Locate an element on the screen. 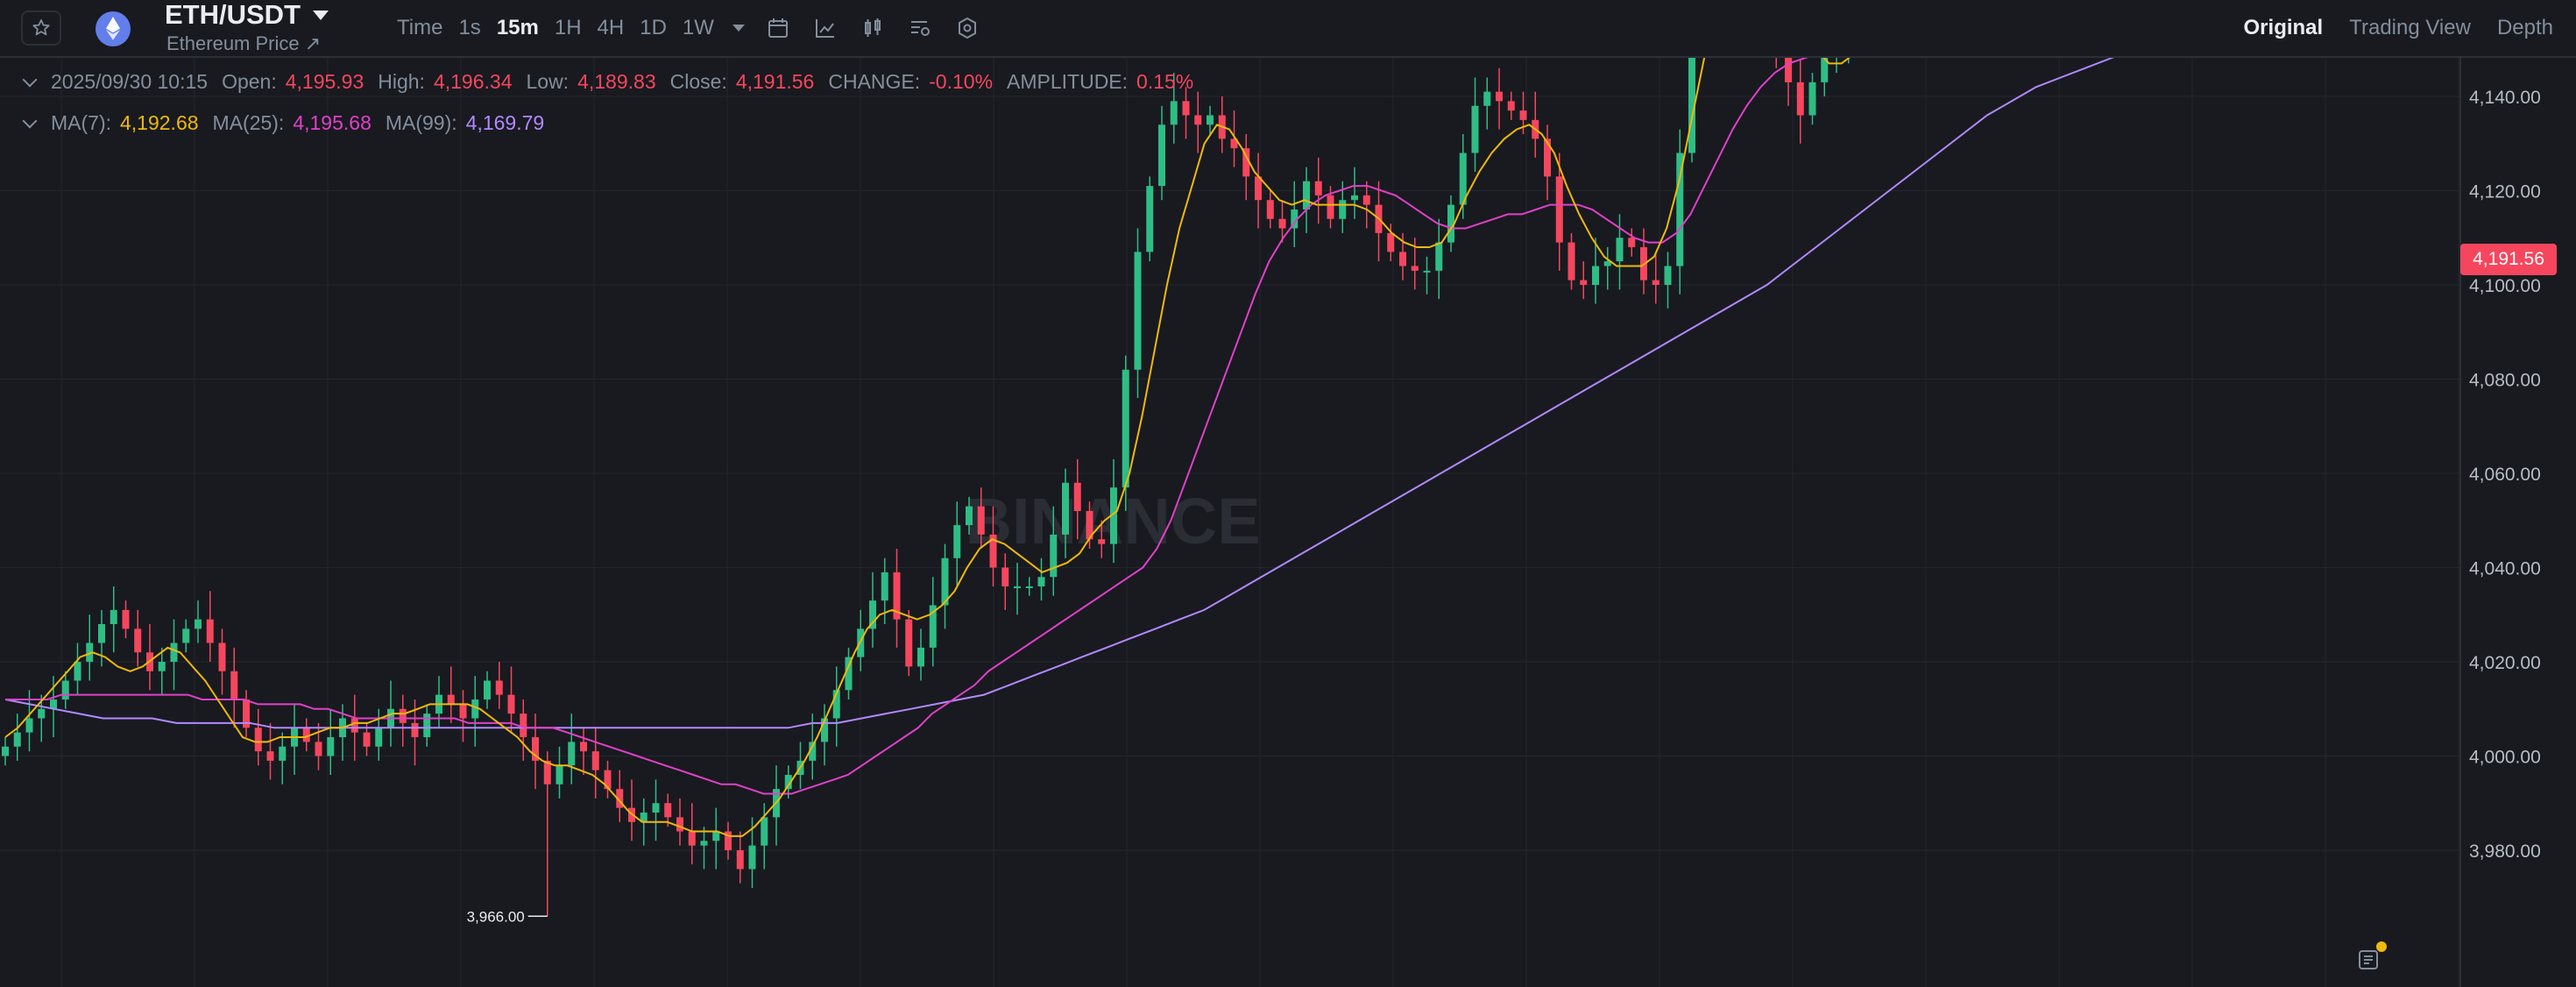  y-axis-tick-label: 4,100.00 is located at coordinates (2505, 286).